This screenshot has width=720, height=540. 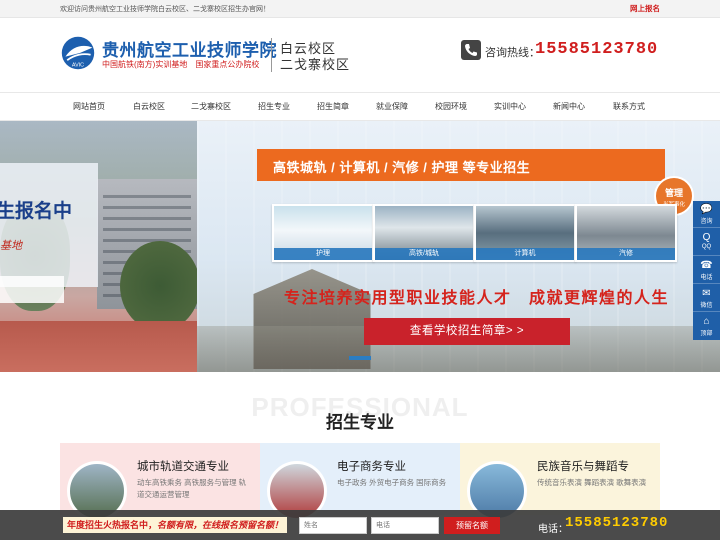 What do you see at coordinates (629, 106) in the screenshot?
I see `nav-item-contact: 联系方式` at bounding box center [629, 106].